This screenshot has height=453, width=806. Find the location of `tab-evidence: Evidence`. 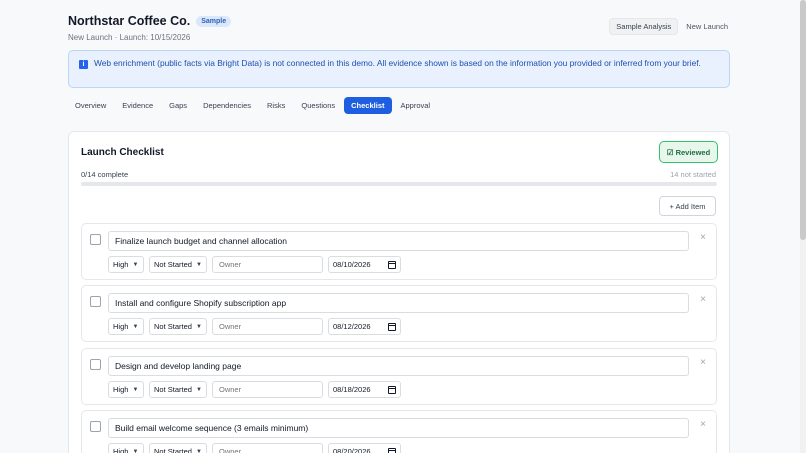

tab-evidence: Evidence is located at coordinates (137, 105).